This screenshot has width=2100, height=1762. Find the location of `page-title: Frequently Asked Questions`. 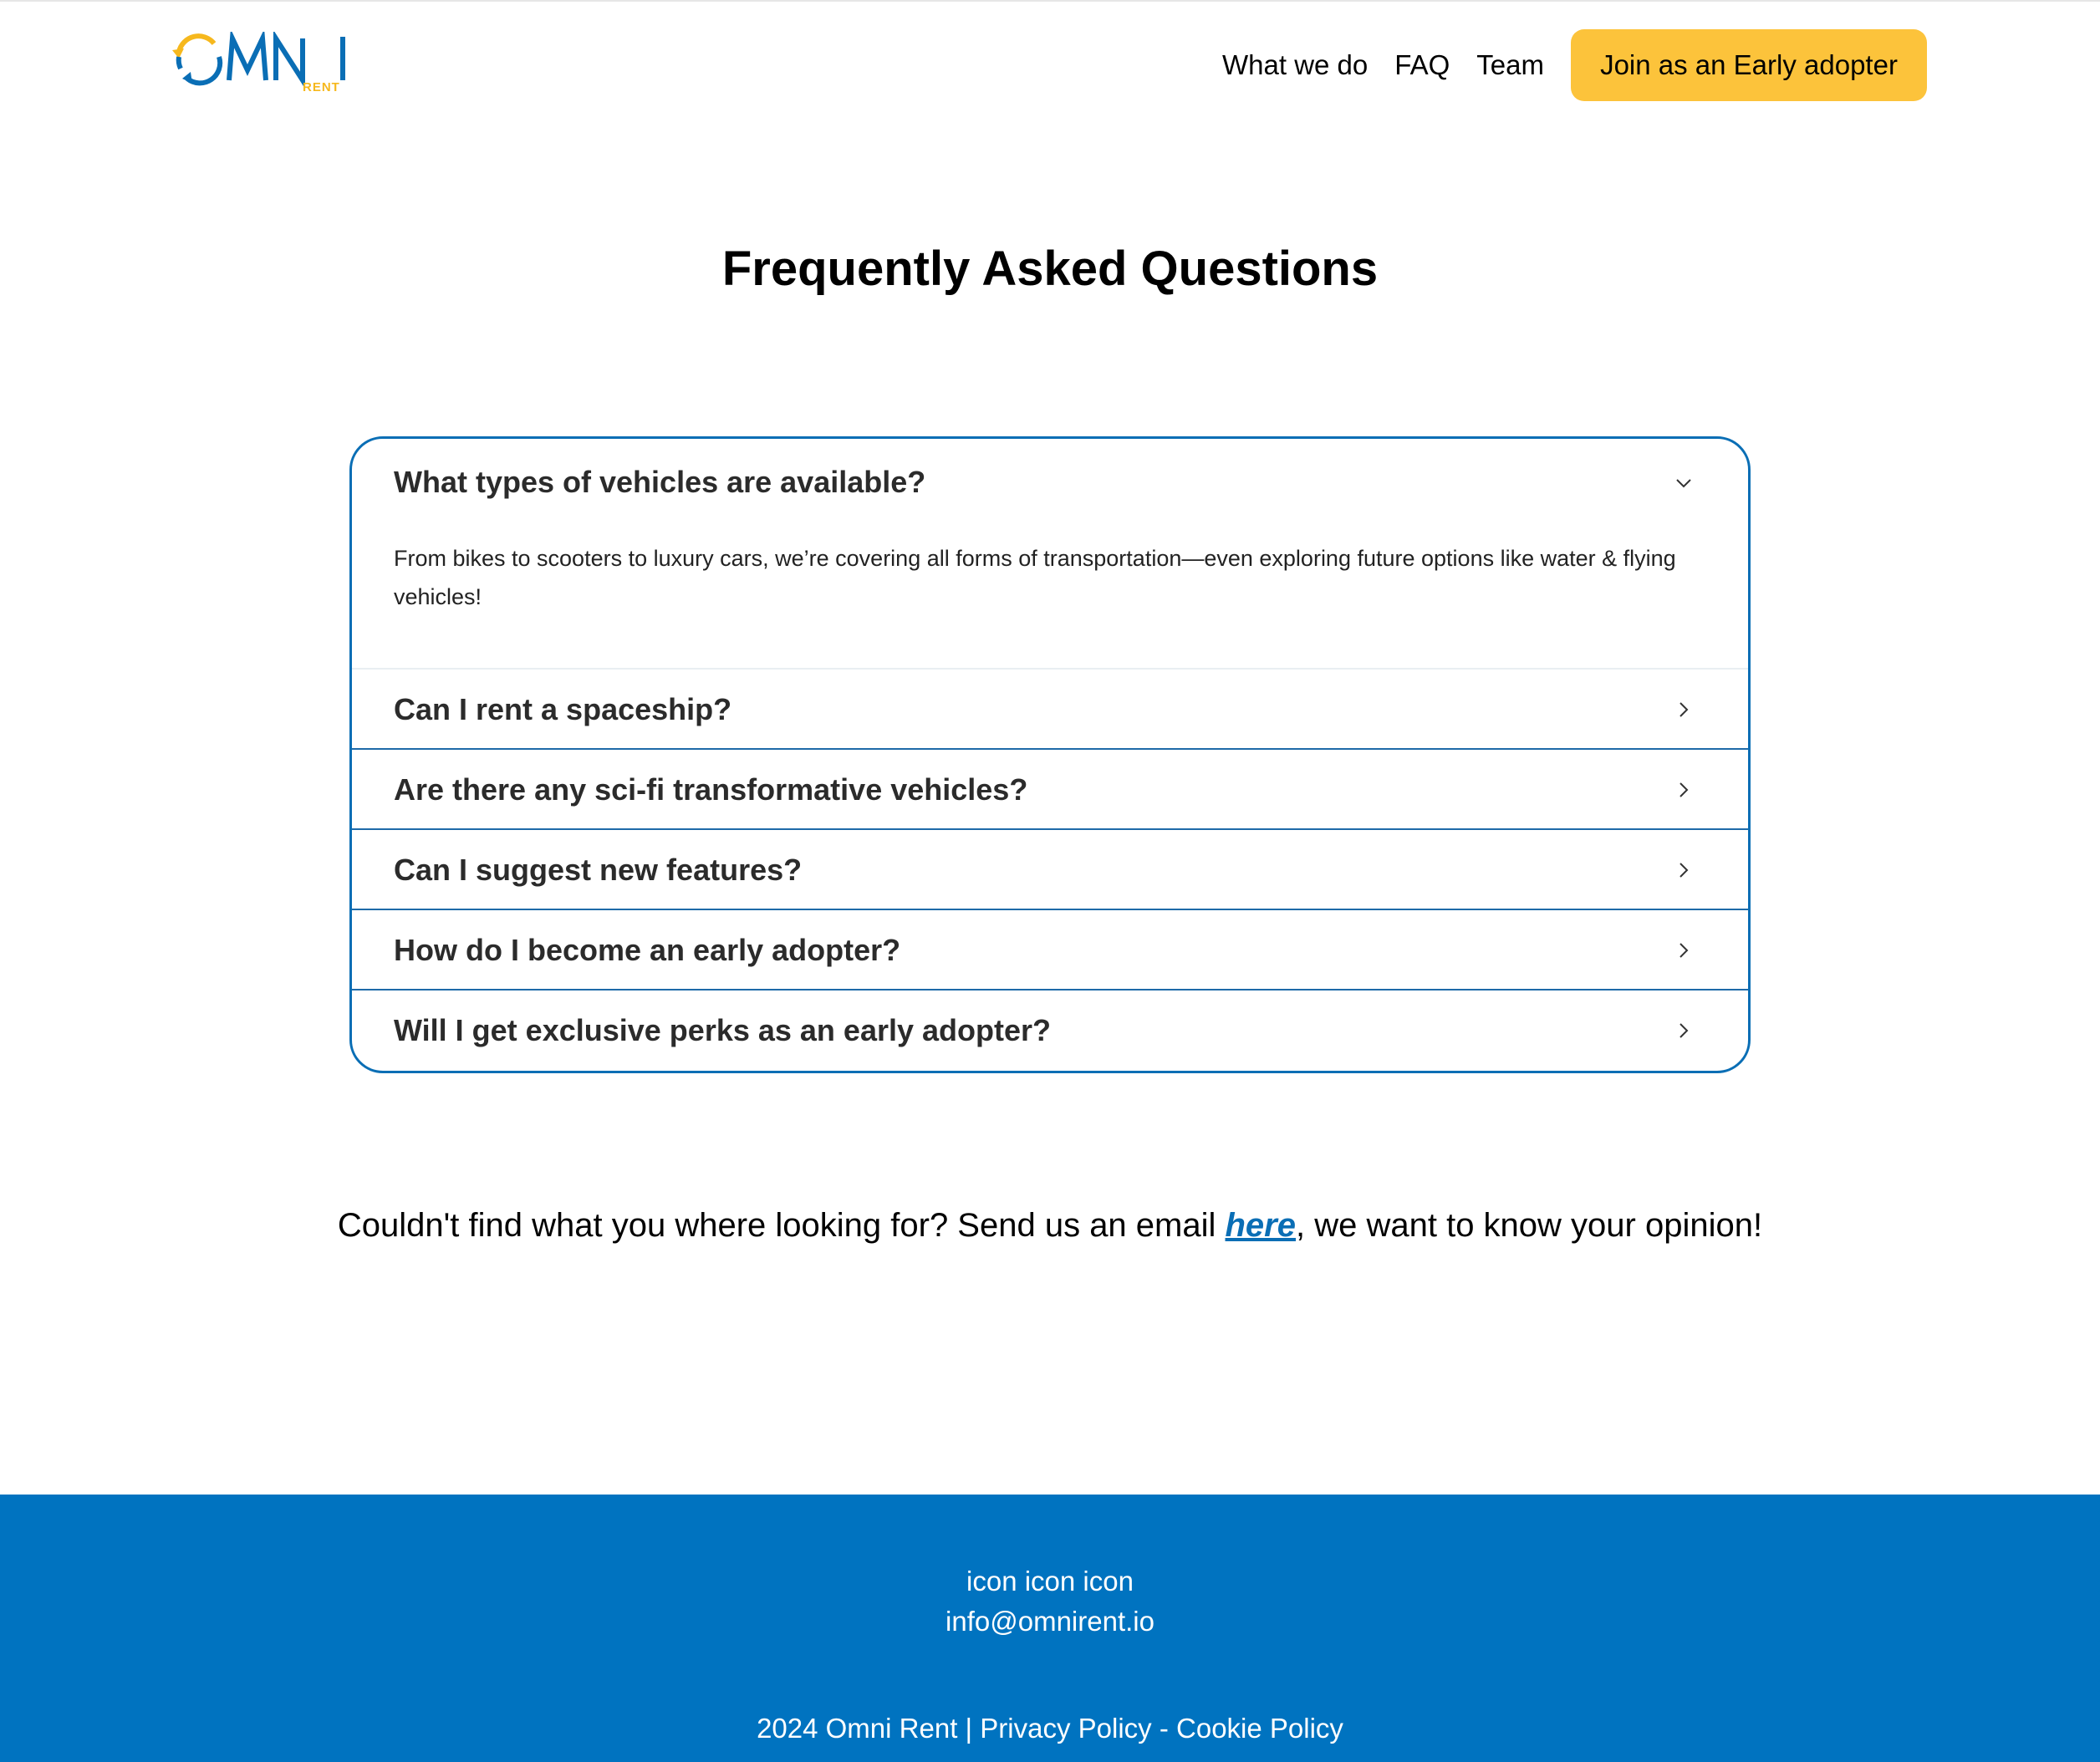

page-title: Frequently Asked Questions is located at coordinates (1050, 269).